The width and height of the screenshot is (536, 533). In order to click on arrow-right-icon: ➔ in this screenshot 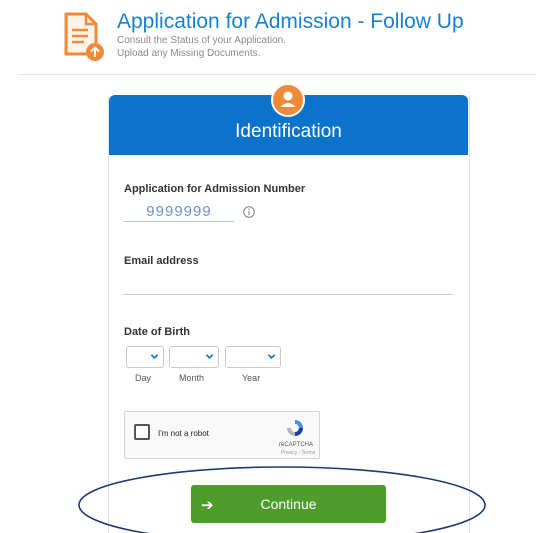, I will do `click(207, 505)`.